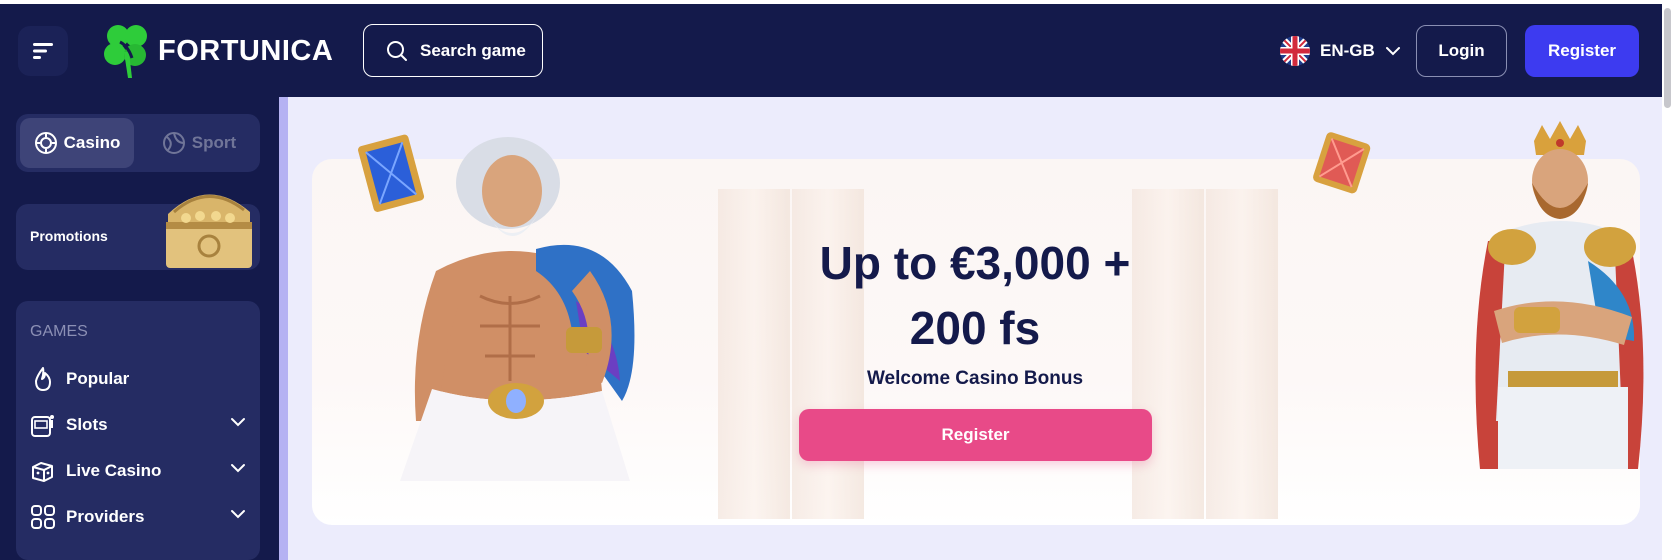 The width and height of the screenshot is (1675, 560). Describe the element at coordinates (975, 435) in the screenshot. I see `banner-register-button: Register` at that location.